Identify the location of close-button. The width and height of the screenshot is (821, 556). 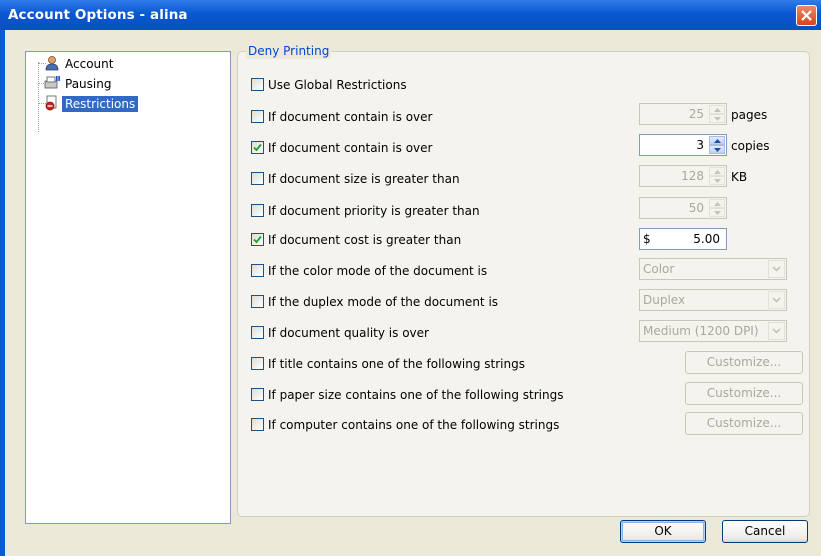
(806, 15).